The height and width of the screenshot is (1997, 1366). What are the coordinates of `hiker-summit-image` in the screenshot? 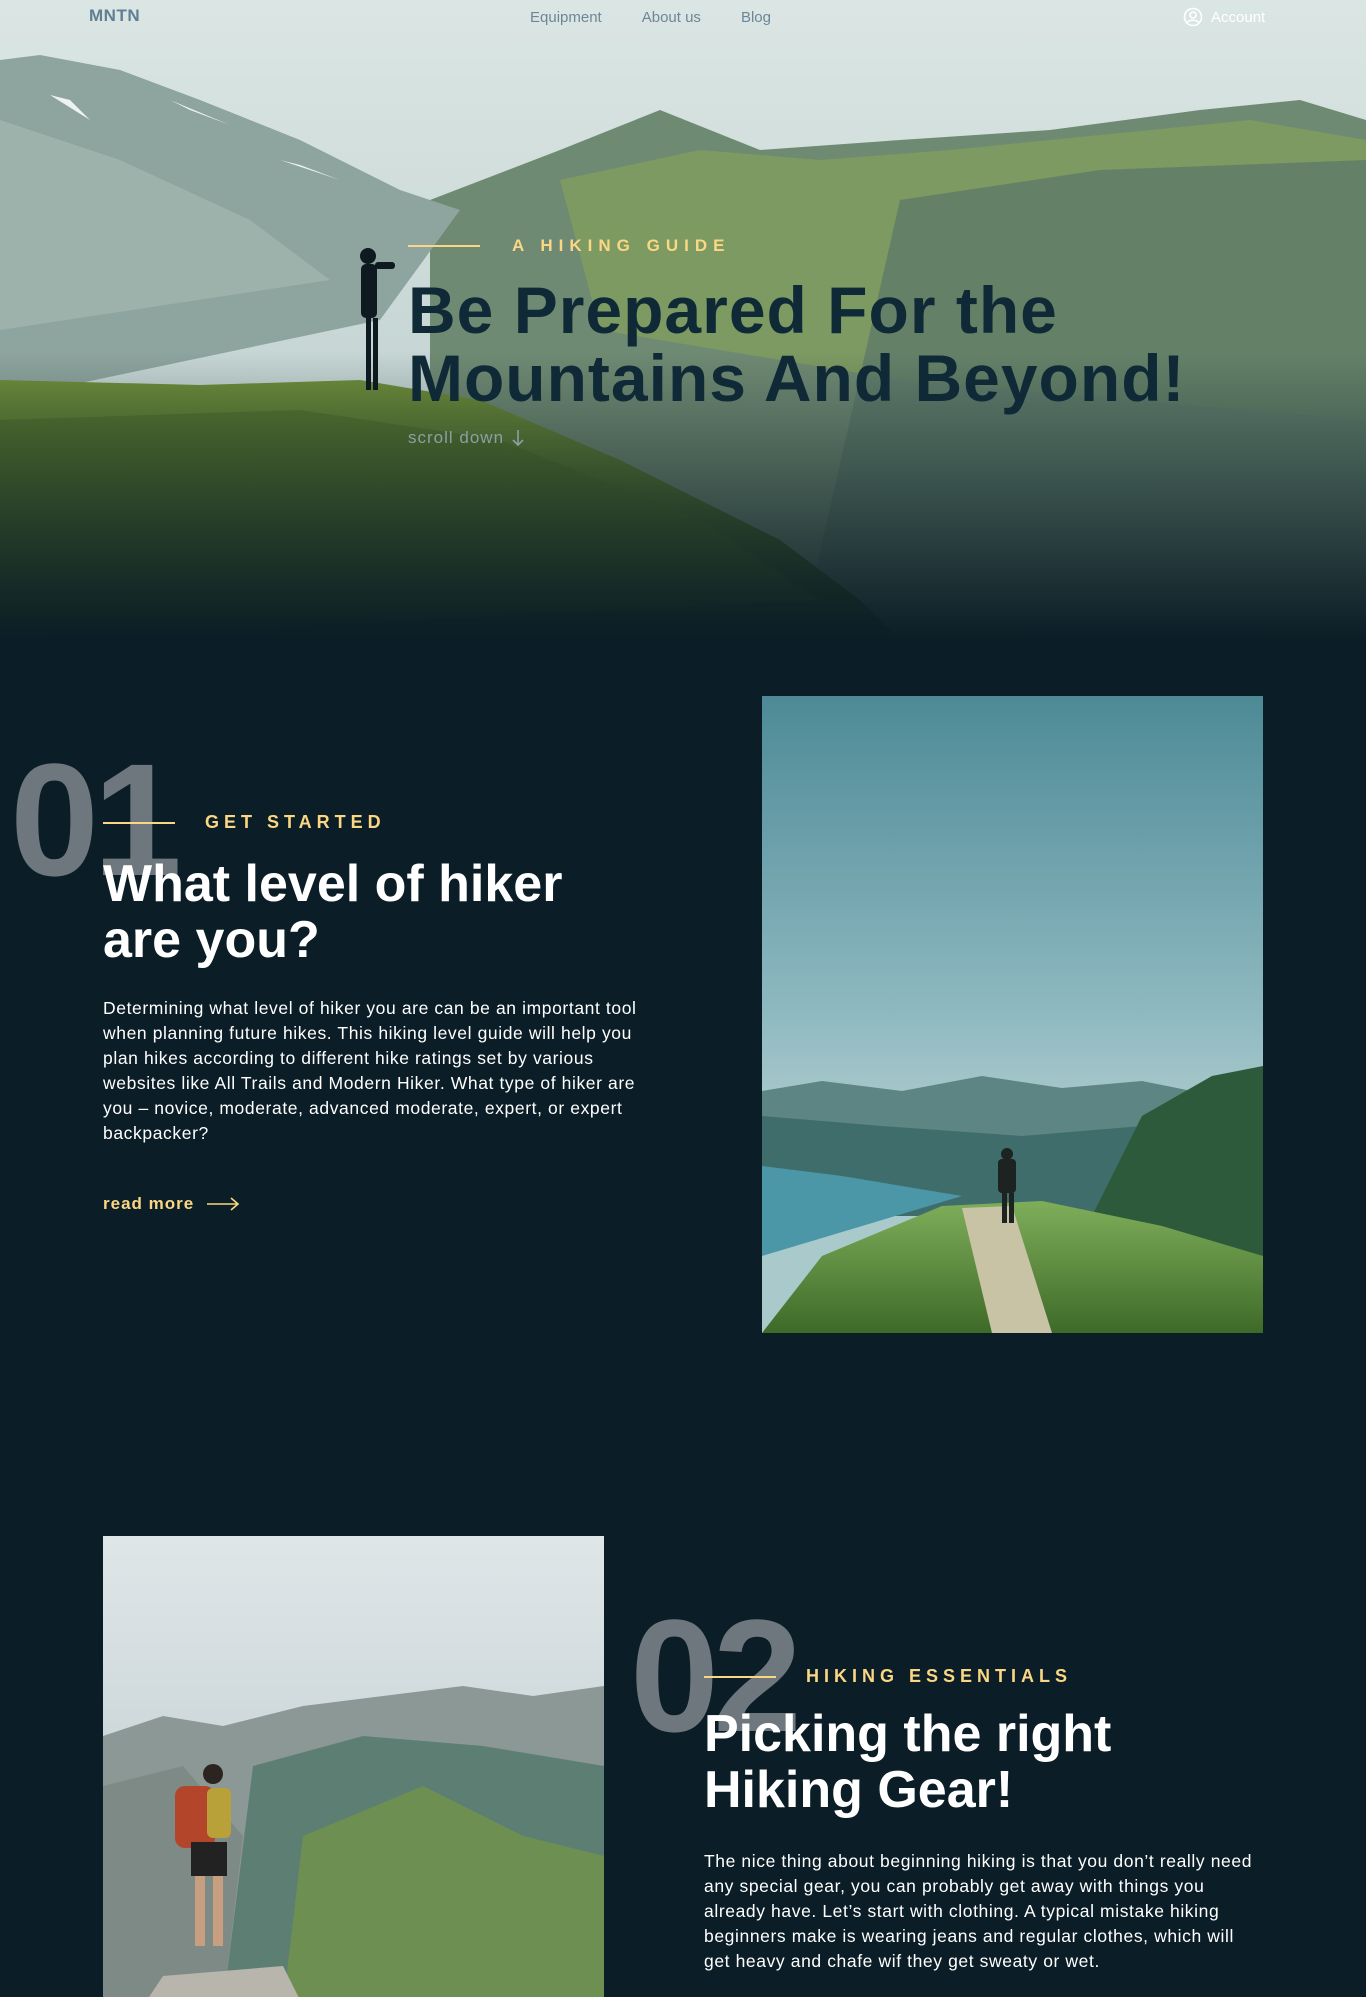 It's located at (353, 1766).